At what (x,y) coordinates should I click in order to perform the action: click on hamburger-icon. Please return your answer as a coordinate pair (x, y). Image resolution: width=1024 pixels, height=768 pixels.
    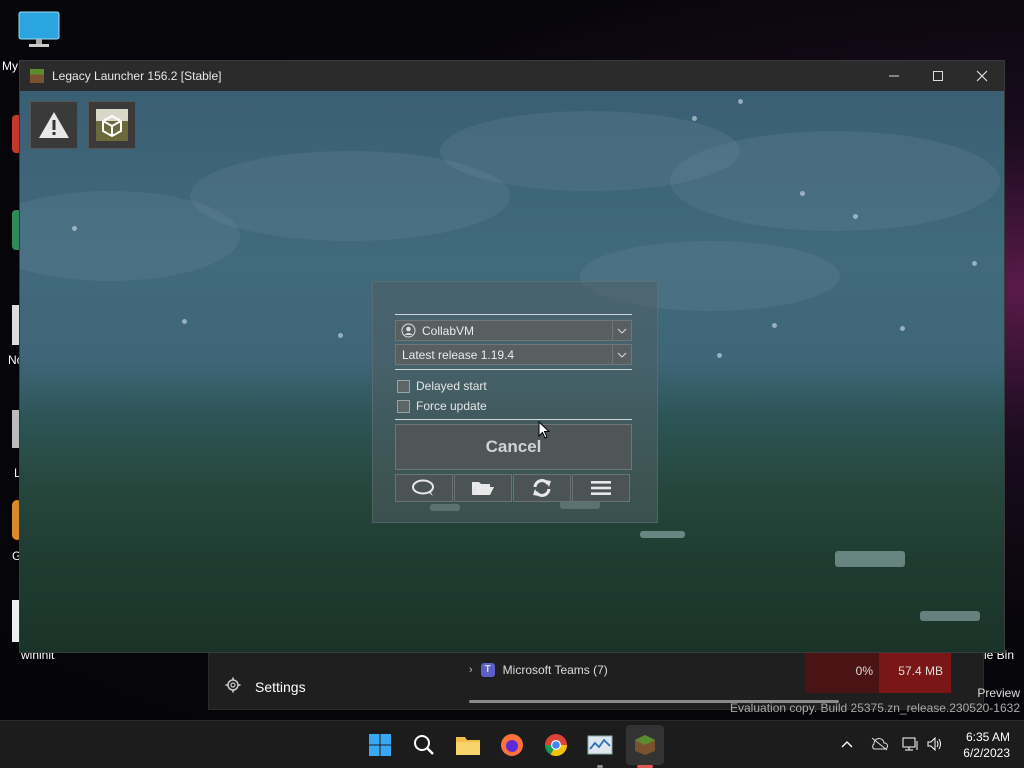
    Looking at the image, I should click on (601, 488).